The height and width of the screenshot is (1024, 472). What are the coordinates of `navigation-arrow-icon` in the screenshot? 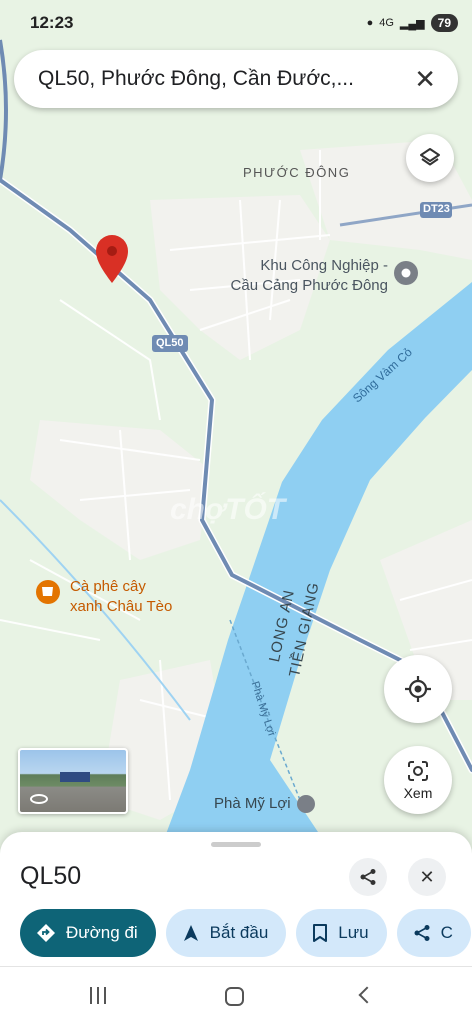 It's located at (190, 933).